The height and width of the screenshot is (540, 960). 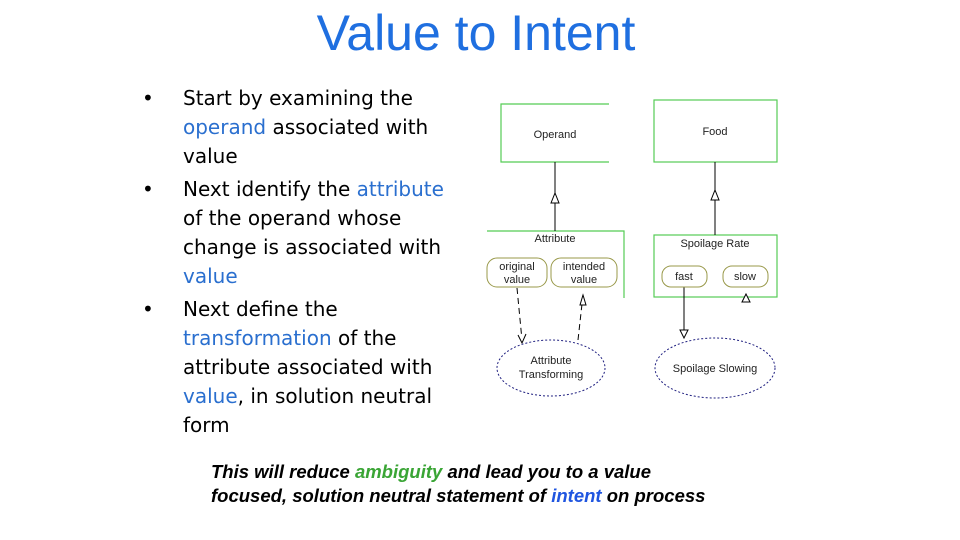 I want to click on fast-label: fast, so click(x=684, y=277).